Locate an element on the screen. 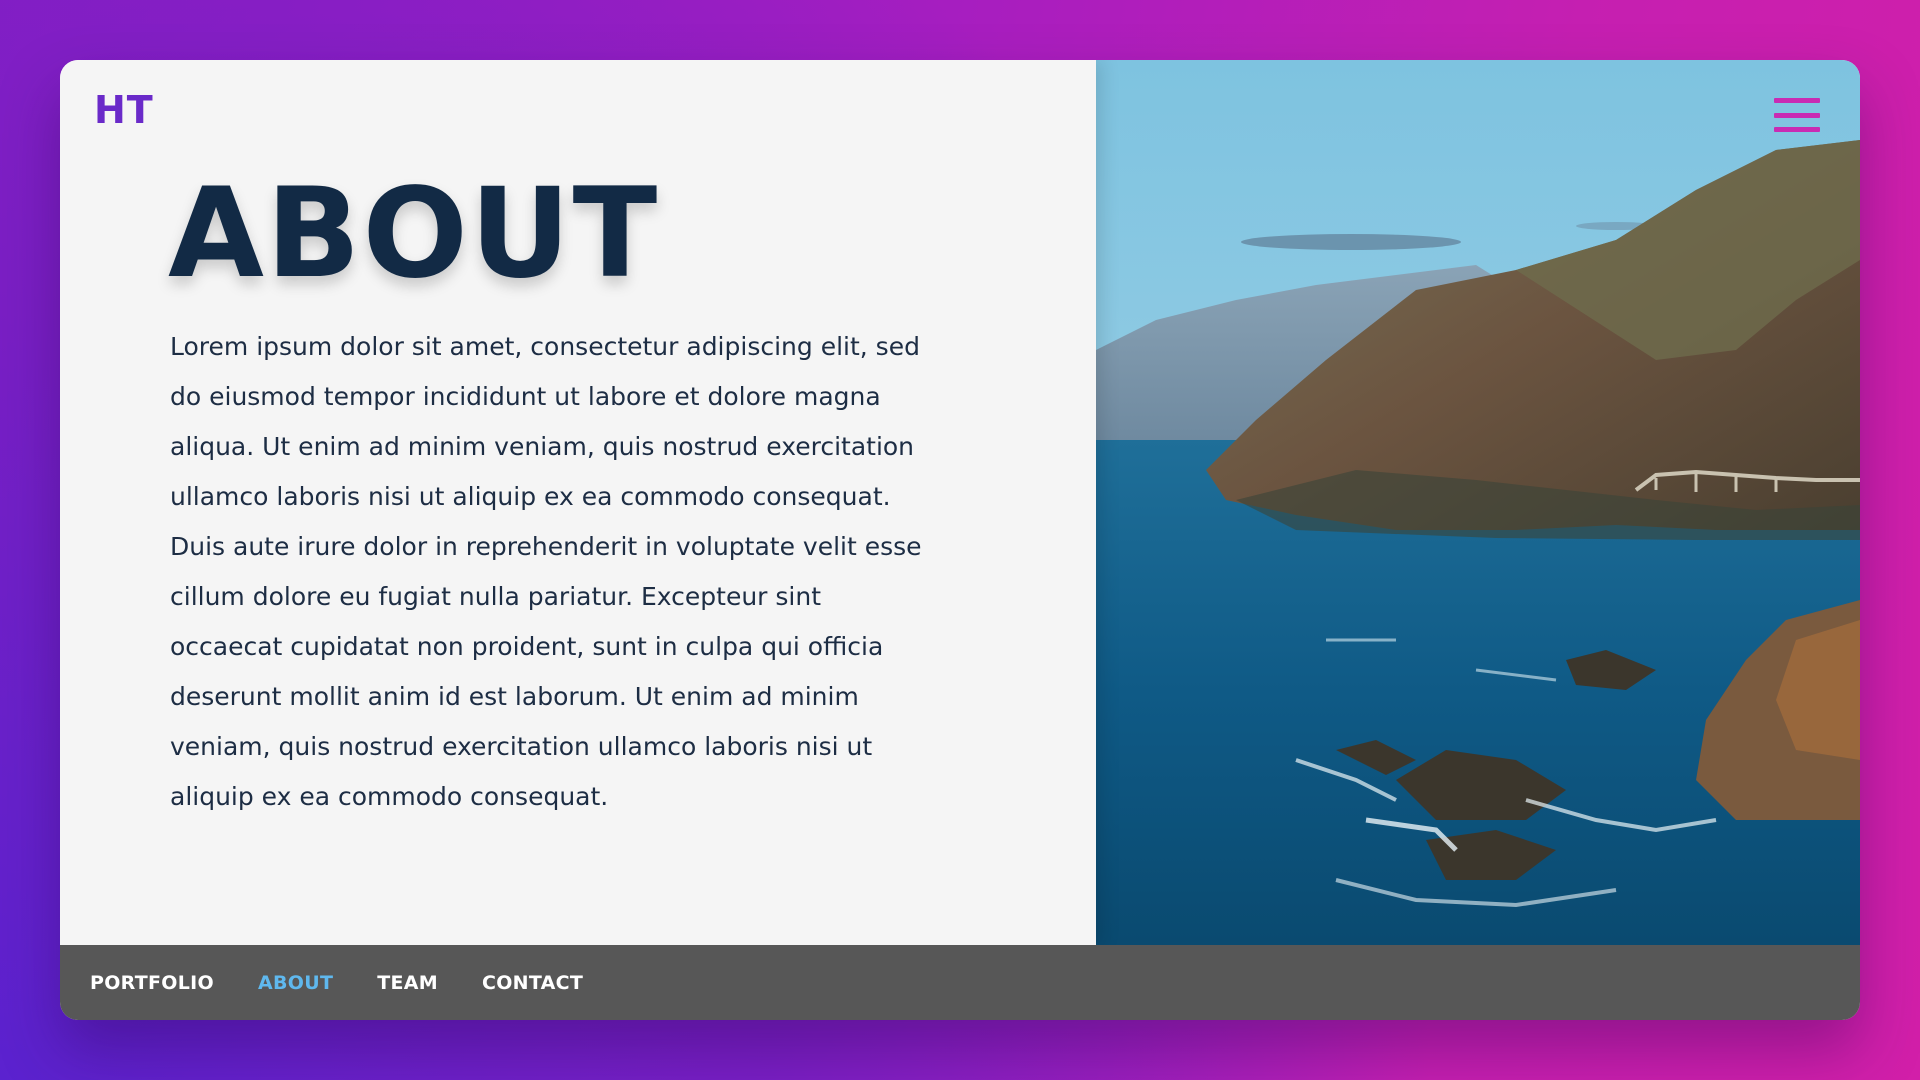 Image resolution: width=1920 pixels, height=1080 pixels. nav-item-portfolio: PORTFOLIO is located at coordinates (152, 983).